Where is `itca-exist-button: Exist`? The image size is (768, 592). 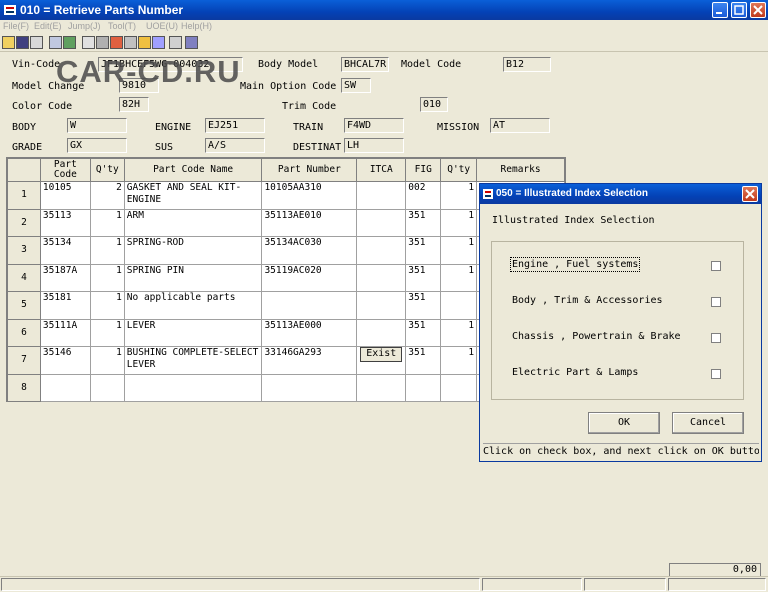 itca-exist-button: Exist is located at coordinates (381, 354).